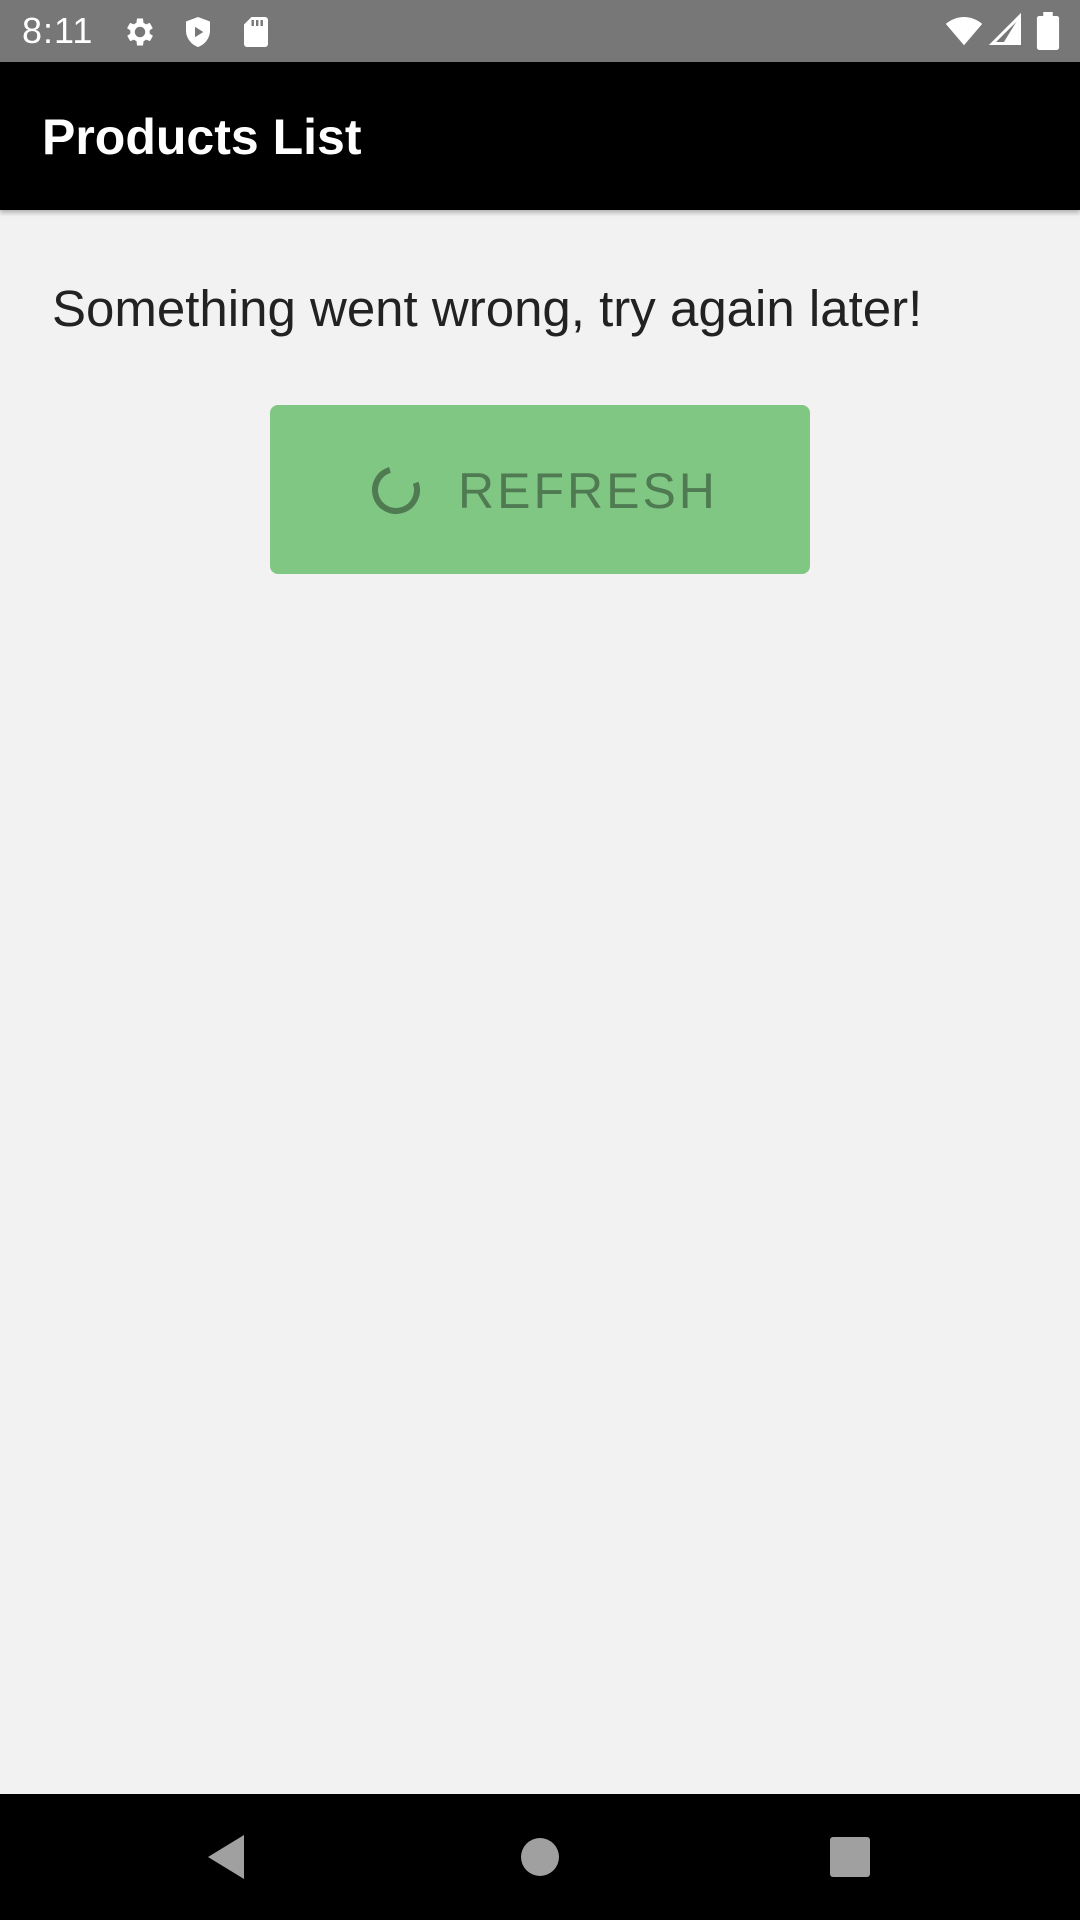  Describe the element at coordinates (202, 137) in the screenshot. I see `page-title: Products List` at that location.